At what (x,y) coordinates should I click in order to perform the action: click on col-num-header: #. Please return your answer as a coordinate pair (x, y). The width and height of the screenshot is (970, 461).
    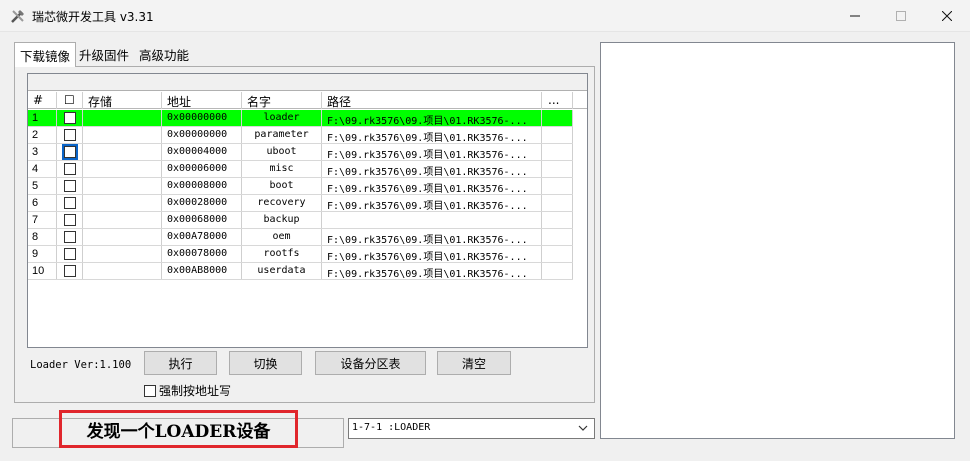
    Looking at the image, I should click on (42, 100).